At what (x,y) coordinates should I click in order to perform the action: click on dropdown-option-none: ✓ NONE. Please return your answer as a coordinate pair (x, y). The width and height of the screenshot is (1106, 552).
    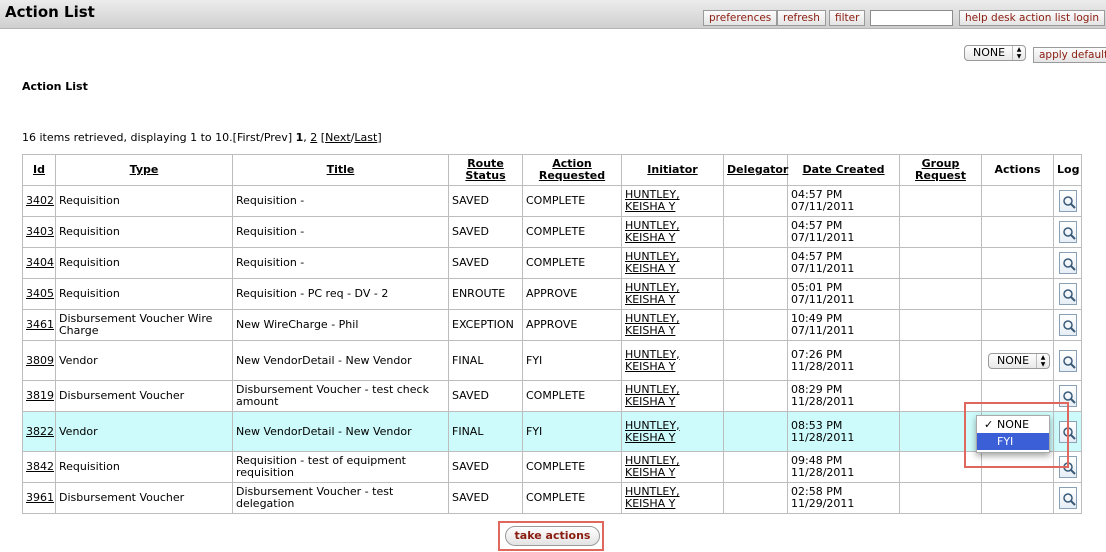
    Looking at the image, I should click on (1013, 424).